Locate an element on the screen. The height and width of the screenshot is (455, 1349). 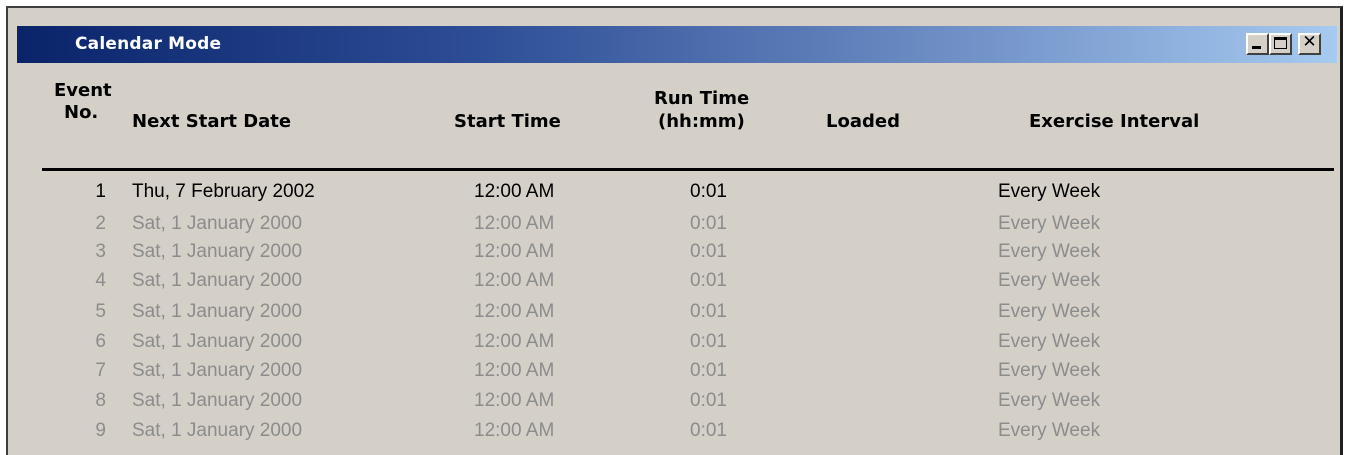
minimize-button is located at coordinates (1257, 44).